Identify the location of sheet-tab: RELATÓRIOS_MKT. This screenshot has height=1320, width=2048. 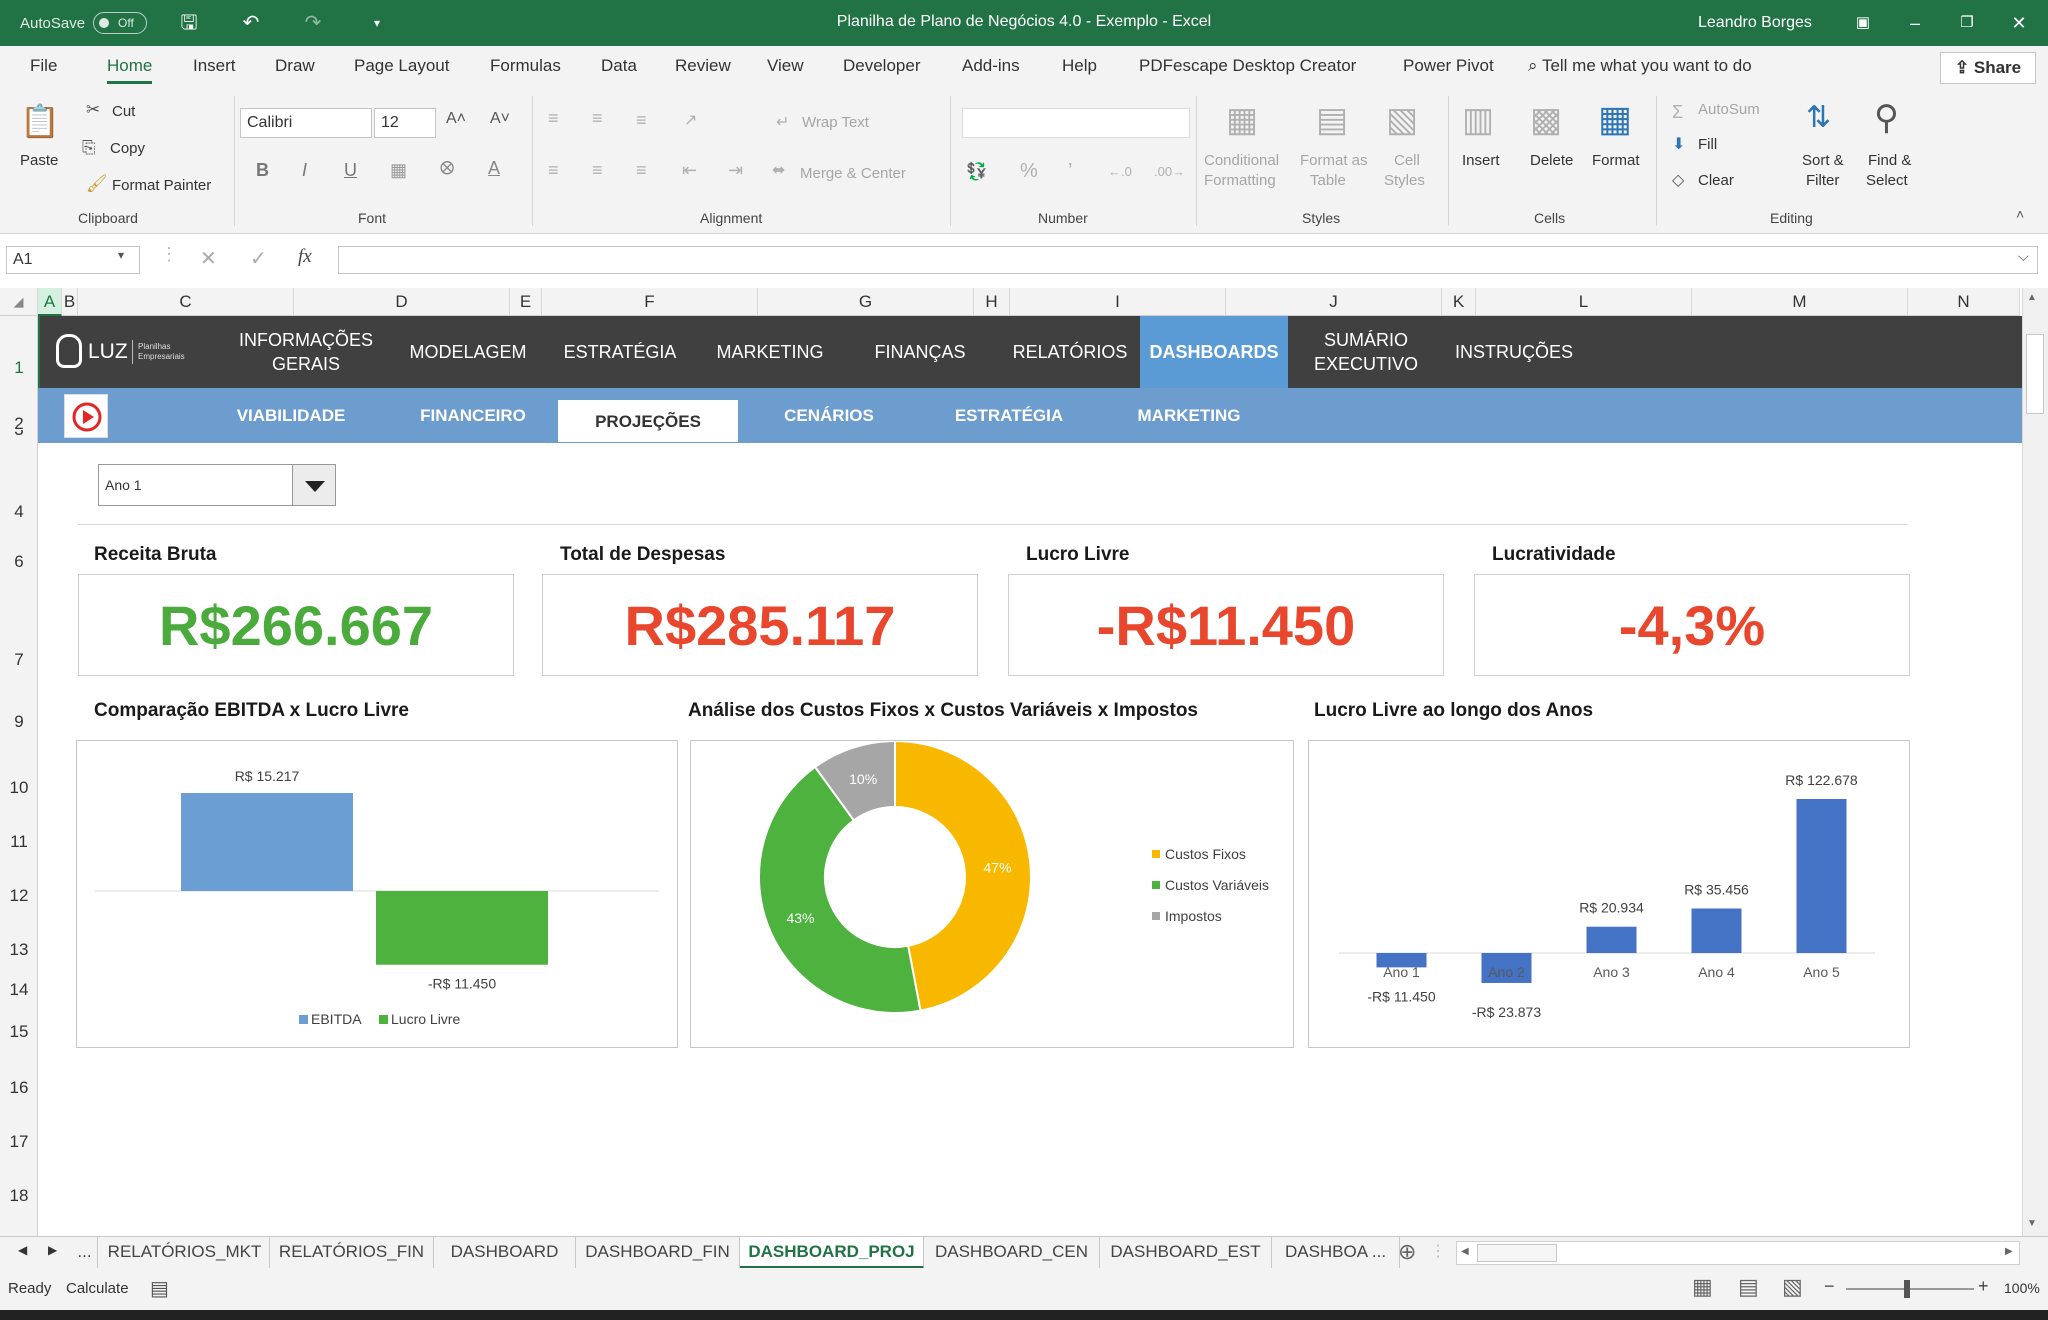
(185, 1253).